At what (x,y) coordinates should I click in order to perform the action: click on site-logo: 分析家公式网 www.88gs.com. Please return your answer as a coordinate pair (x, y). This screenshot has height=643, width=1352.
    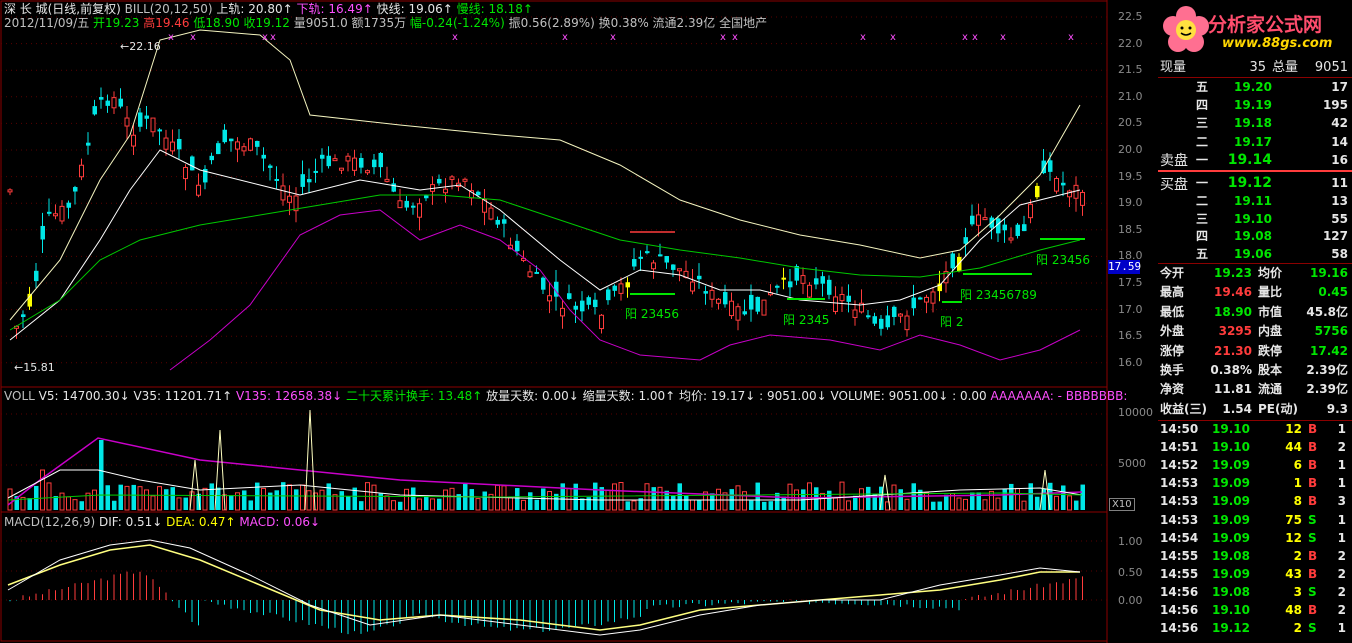
    Looking at the image, I should click on (1255, 29).